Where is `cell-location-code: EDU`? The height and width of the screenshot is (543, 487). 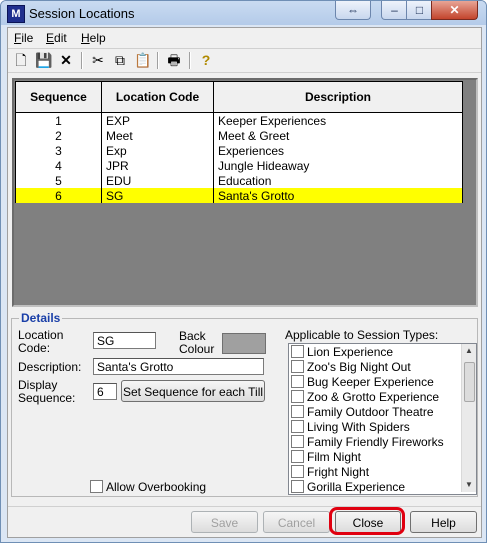
cell-location-code: EDU is located at coordinates (157, 180).